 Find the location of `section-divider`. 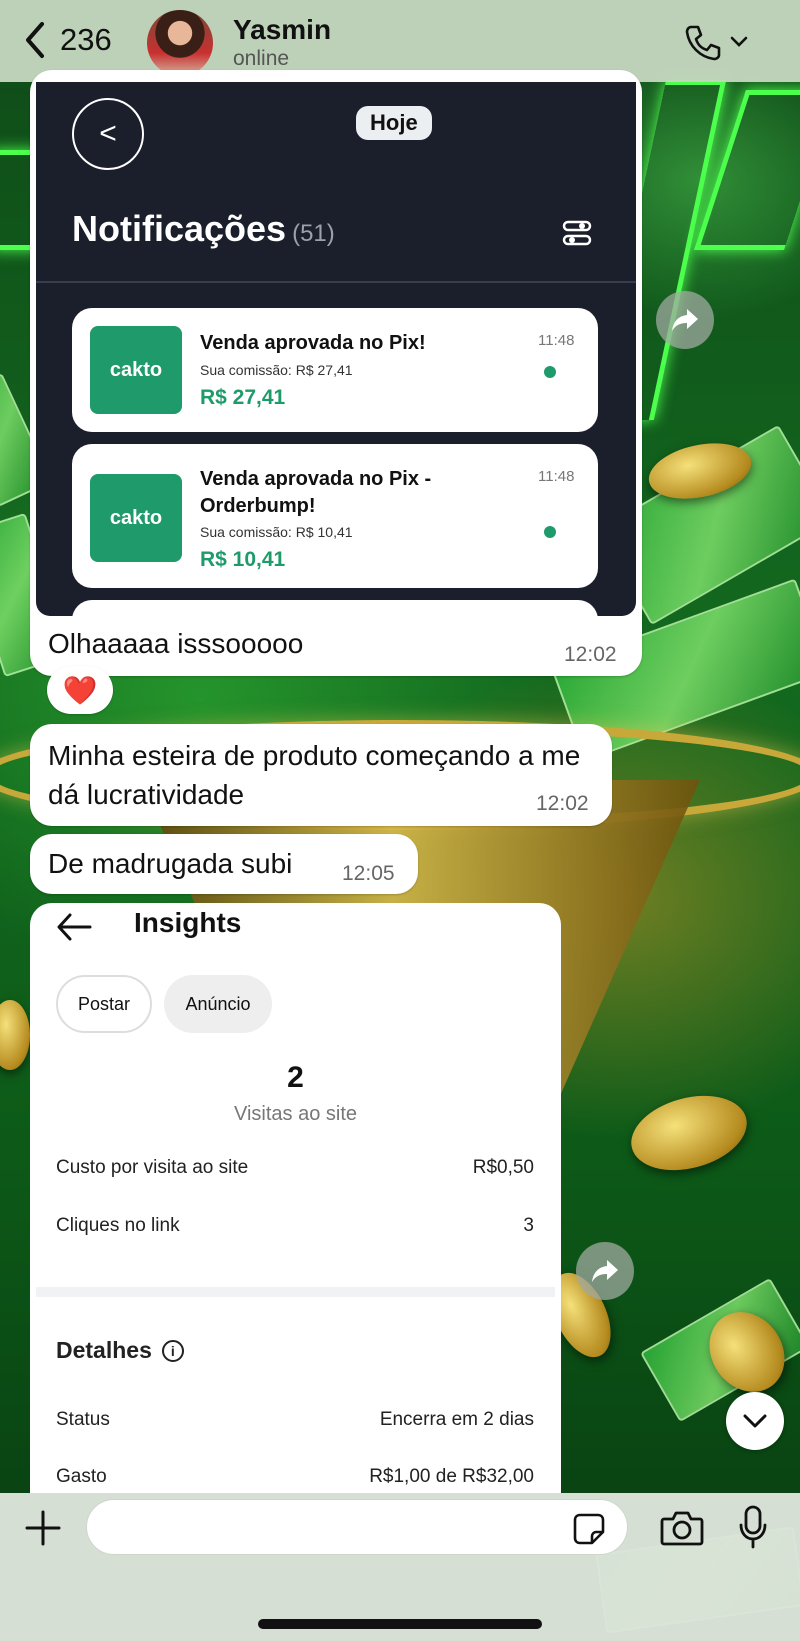

section-divider is located at coordinates (295, 1292).